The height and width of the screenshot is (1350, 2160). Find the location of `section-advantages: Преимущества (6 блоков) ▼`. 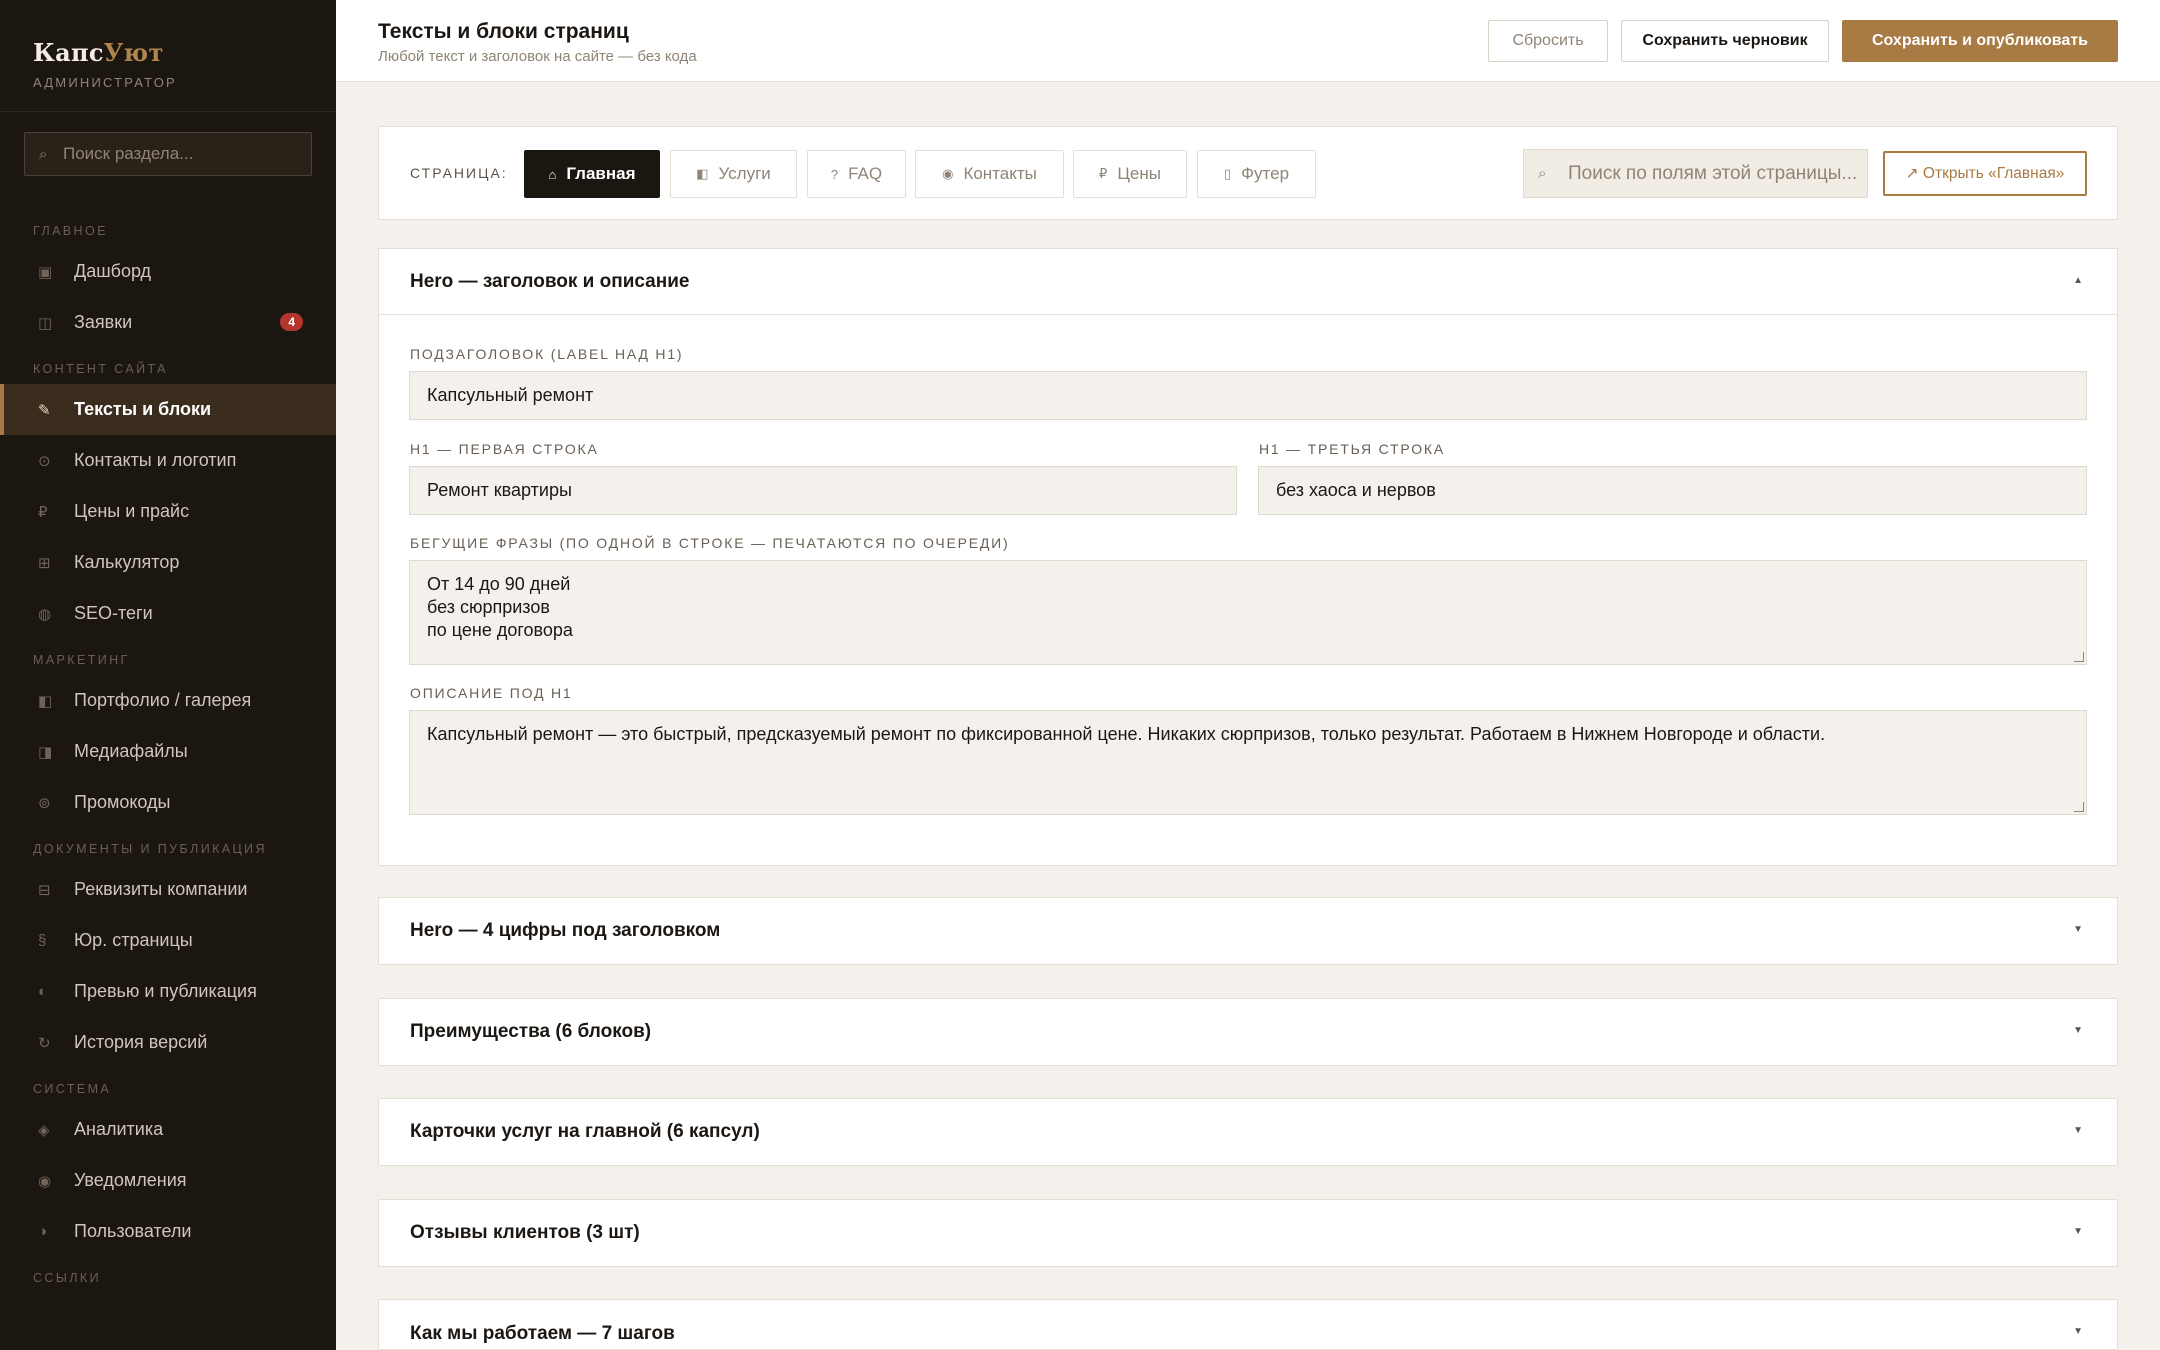

section-advantages: Преимущества (6 блоков) ▼ is located at coordinates (1248, 1032).